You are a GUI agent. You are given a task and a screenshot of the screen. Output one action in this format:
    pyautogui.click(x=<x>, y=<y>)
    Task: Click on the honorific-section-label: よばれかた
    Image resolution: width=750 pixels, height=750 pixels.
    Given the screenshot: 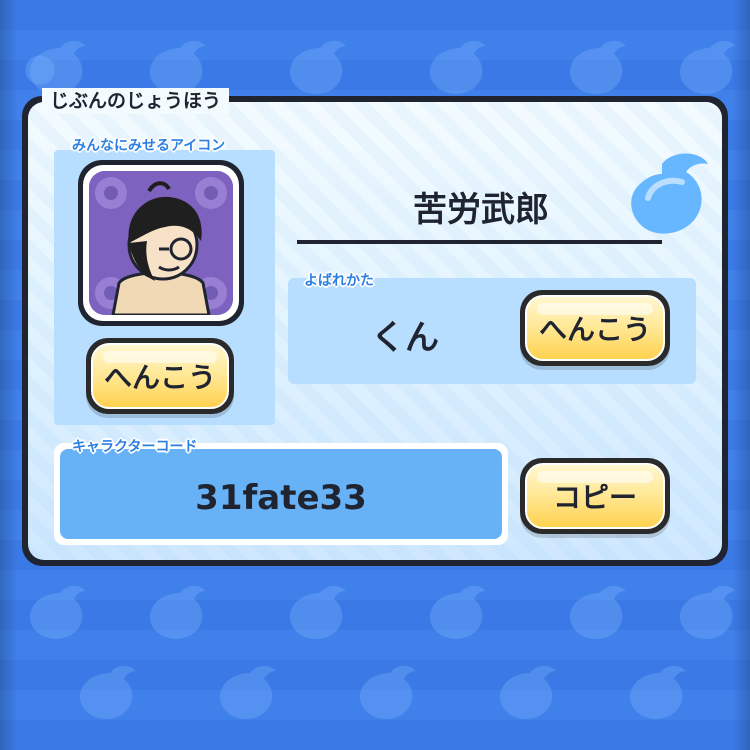 What is the action you would take?
    pyautogui.click(x=339, y=281)
    